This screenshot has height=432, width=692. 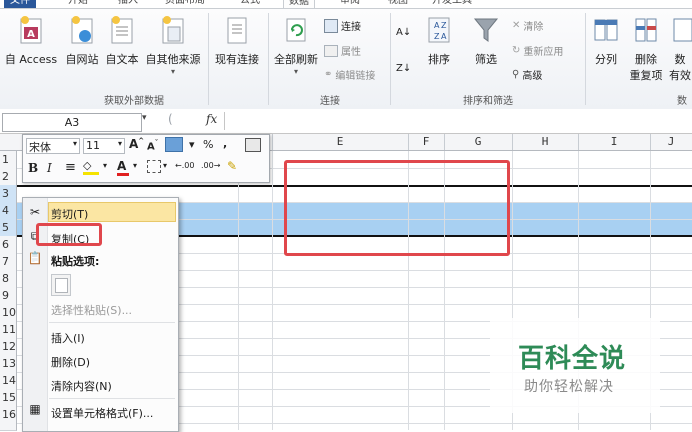 I want to click on row-header-16: 16, so click(x=8, y=418).